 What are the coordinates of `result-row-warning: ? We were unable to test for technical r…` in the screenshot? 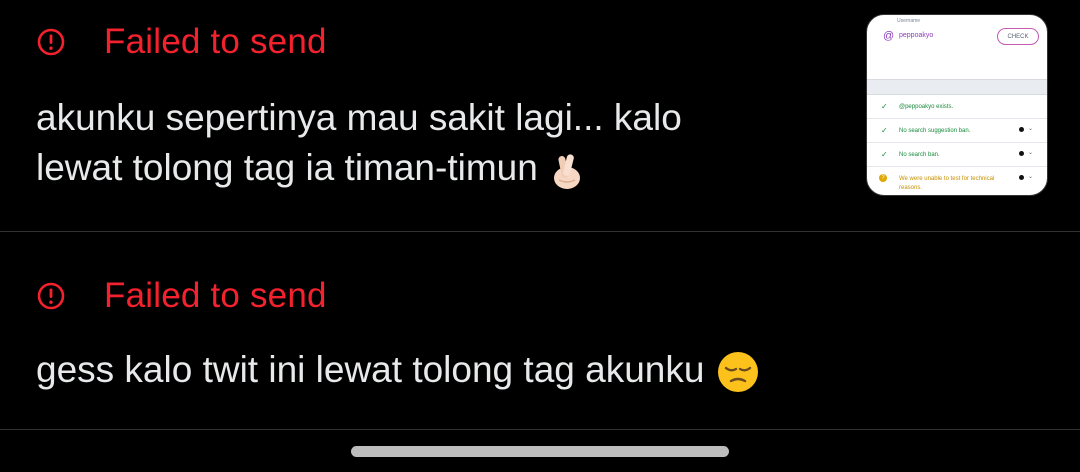 It's located at (957, 181).